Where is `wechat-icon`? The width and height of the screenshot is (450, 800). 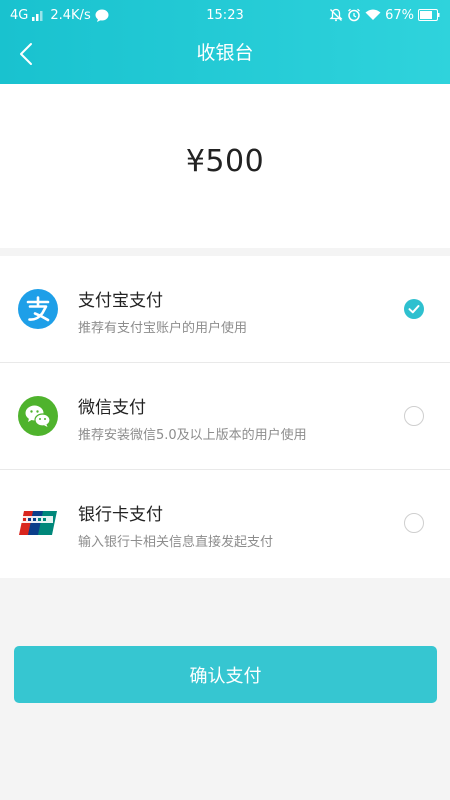 wechat-icon is located at coordinates (38, 416).